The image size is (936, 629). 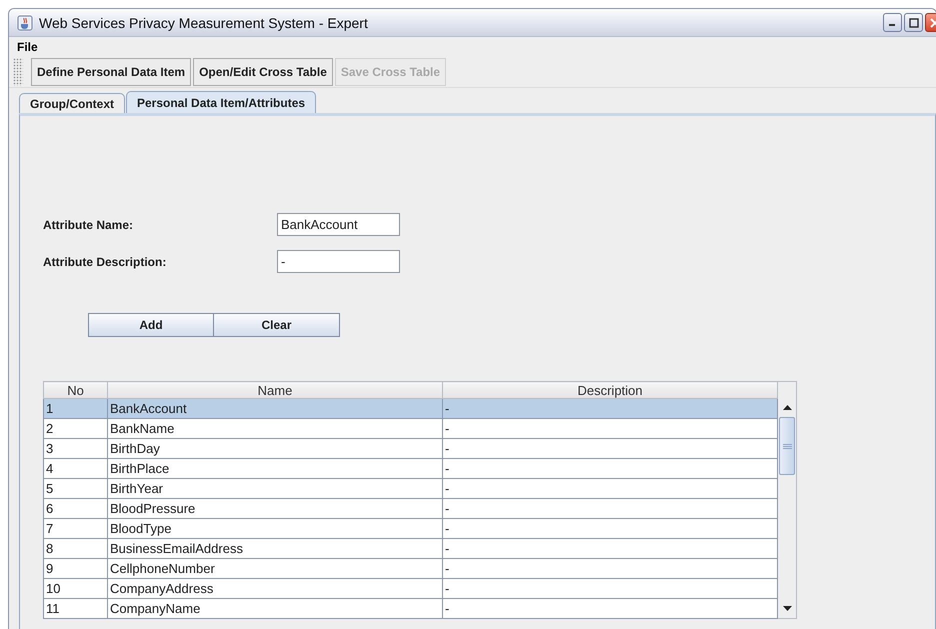 I want to click on grip-icon, so click(x=787, y=446).